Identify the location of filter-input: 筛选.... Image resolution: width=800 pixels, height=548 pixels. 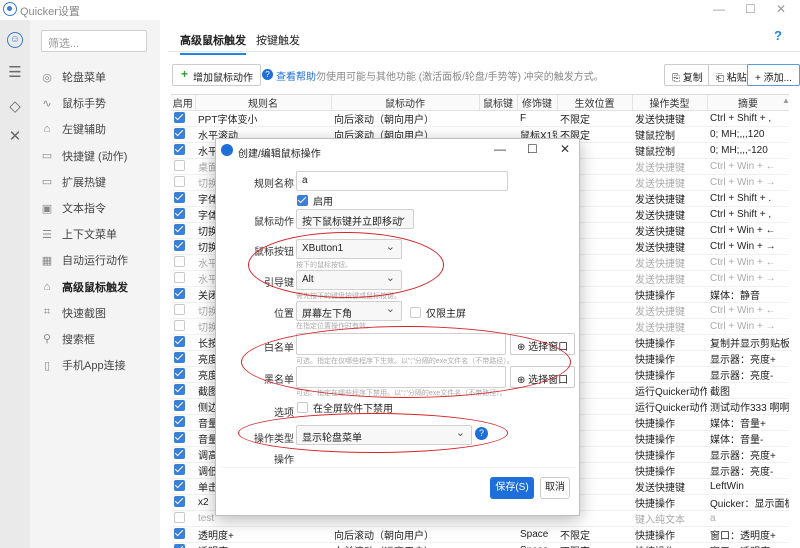
(94, 41).